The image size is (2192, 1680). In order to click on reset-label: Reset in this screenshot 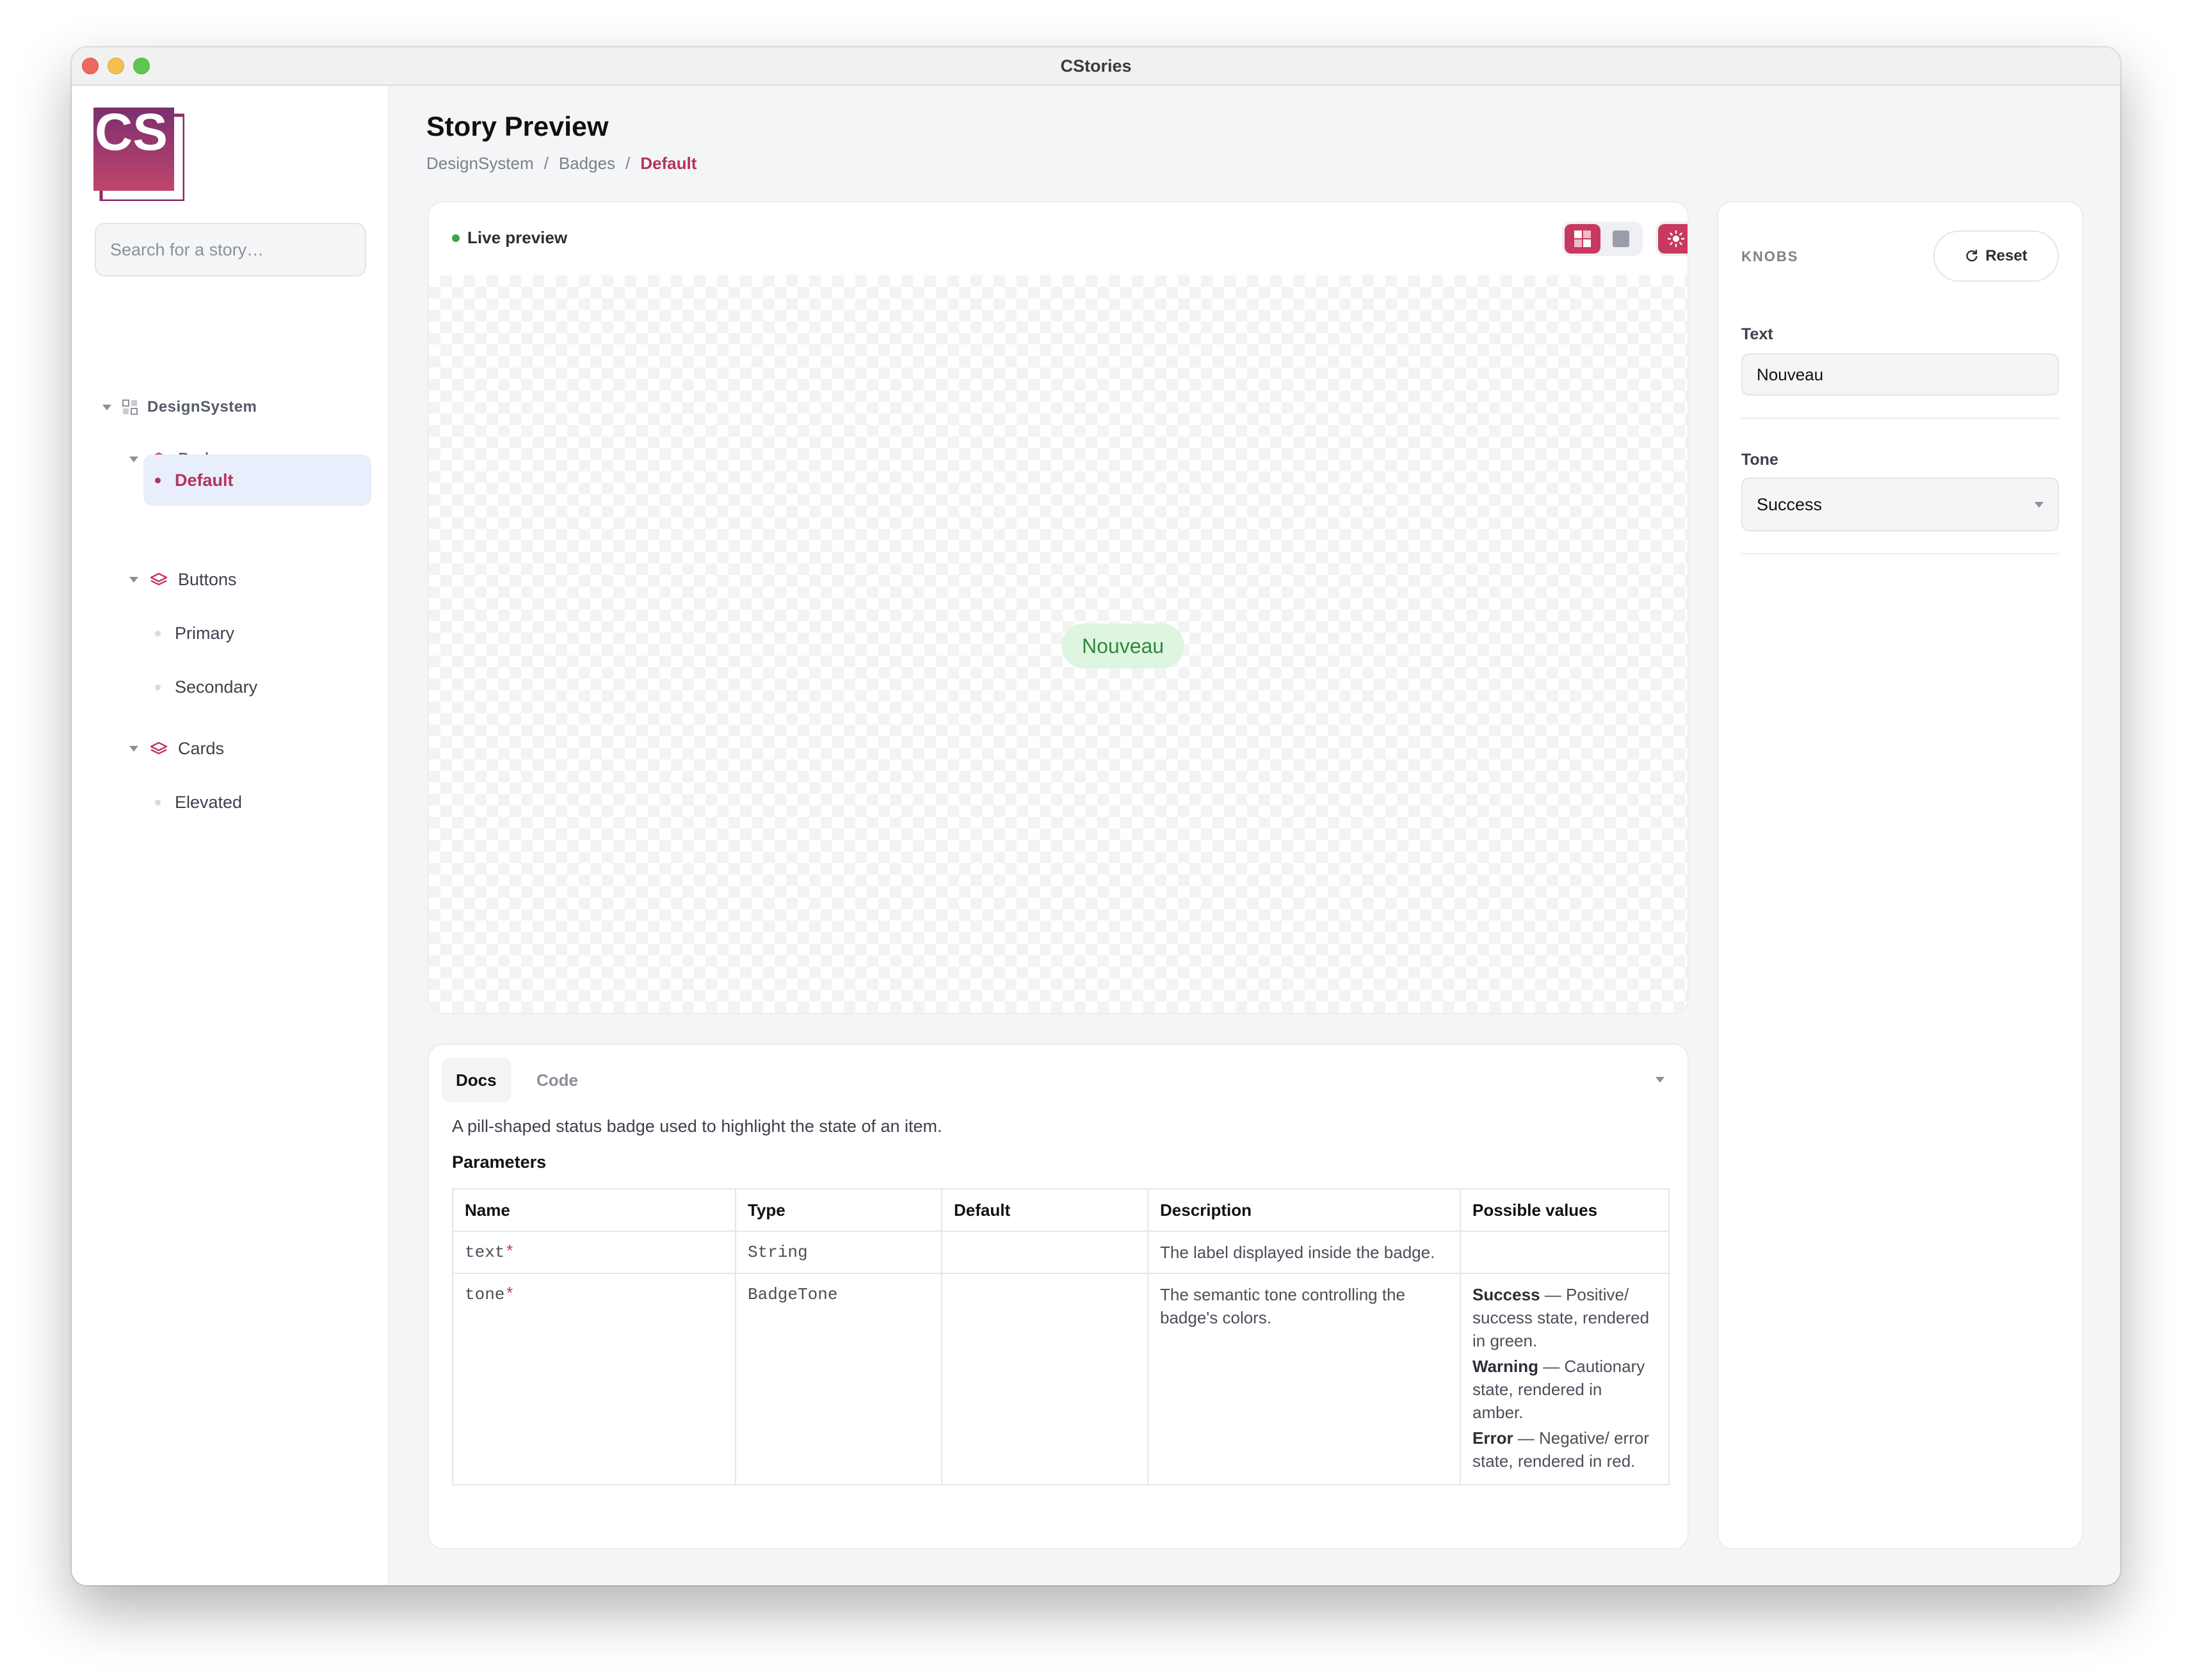, I will do `click(2006, 255)`.